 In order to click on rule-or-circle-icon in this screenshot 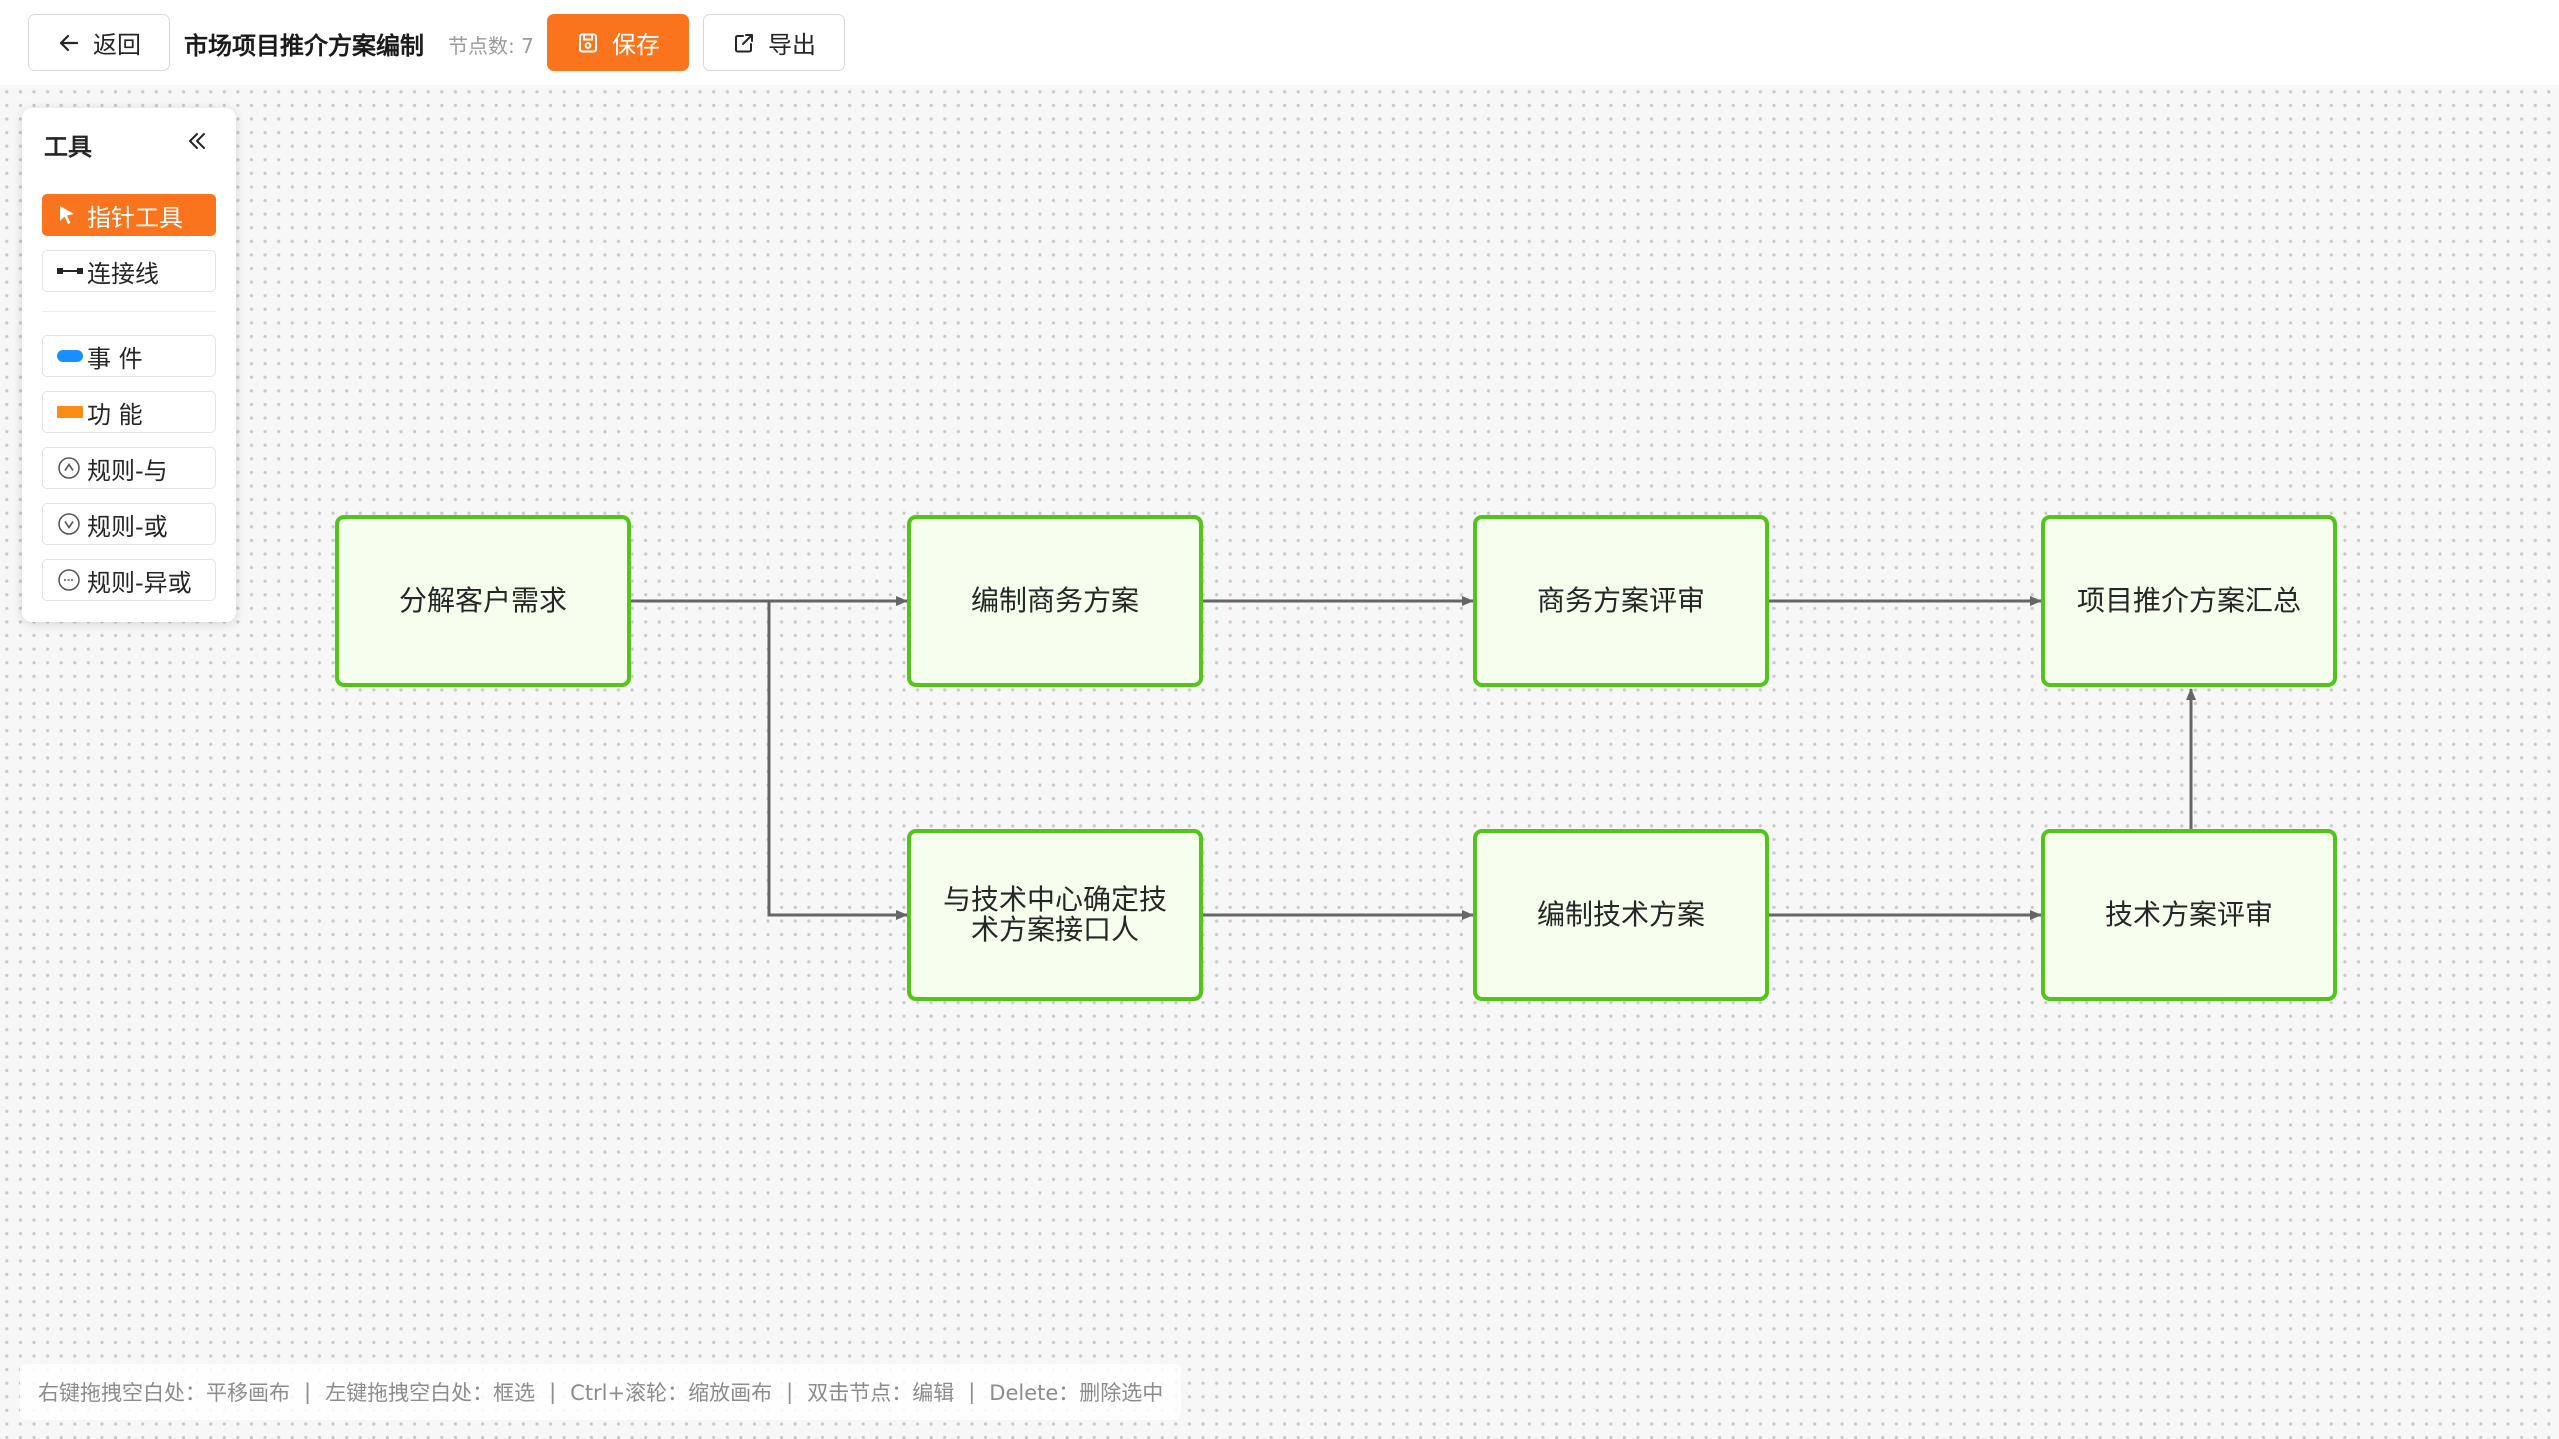, I will do `click(72, 524)`.